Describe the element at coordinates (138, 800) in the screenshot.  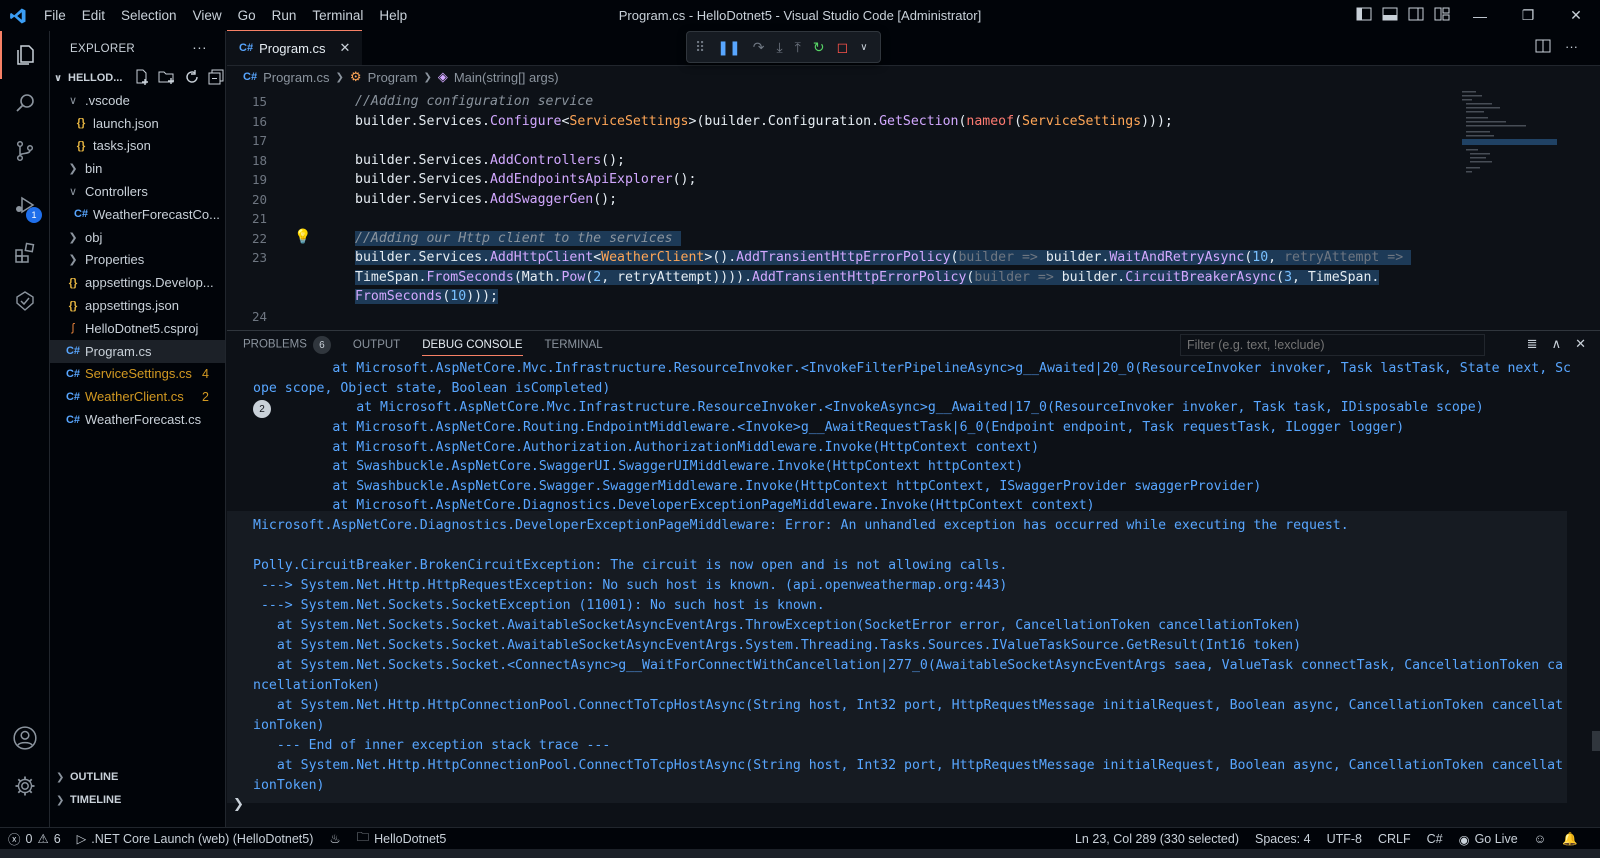
I see `timeline-section: ❯ TIMELINE` at that location.